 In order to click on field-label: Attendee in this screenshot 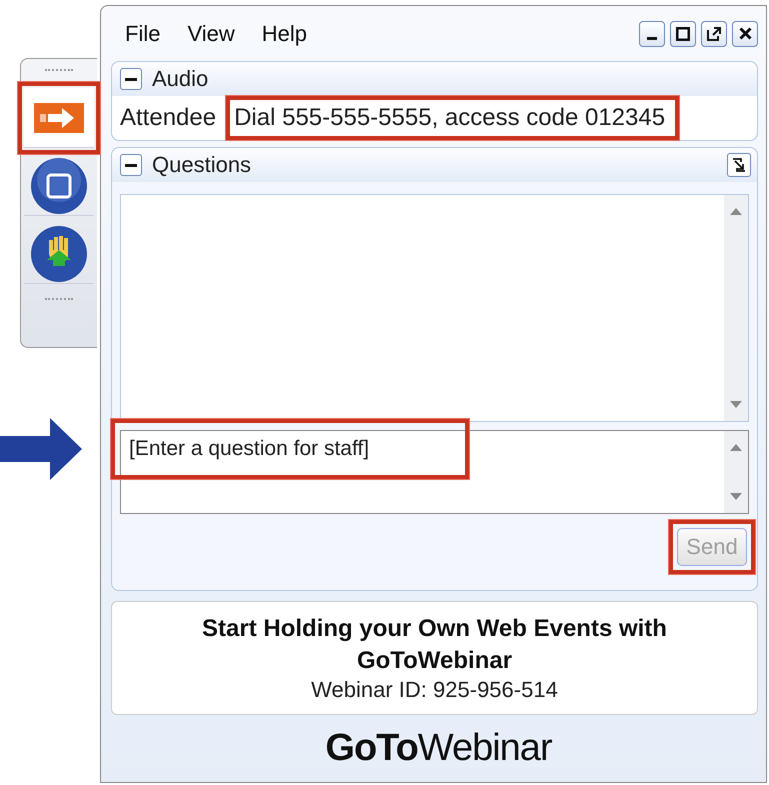, I will do `click(168, 118)`.